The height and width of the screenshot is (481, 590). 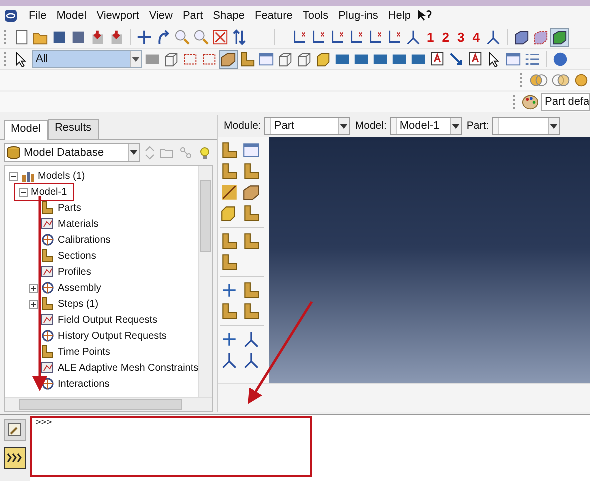 What do you see at coordinates (274, 16) in the screenshot?
I see `menu-item: Feature` at bounding box center [274, 16].